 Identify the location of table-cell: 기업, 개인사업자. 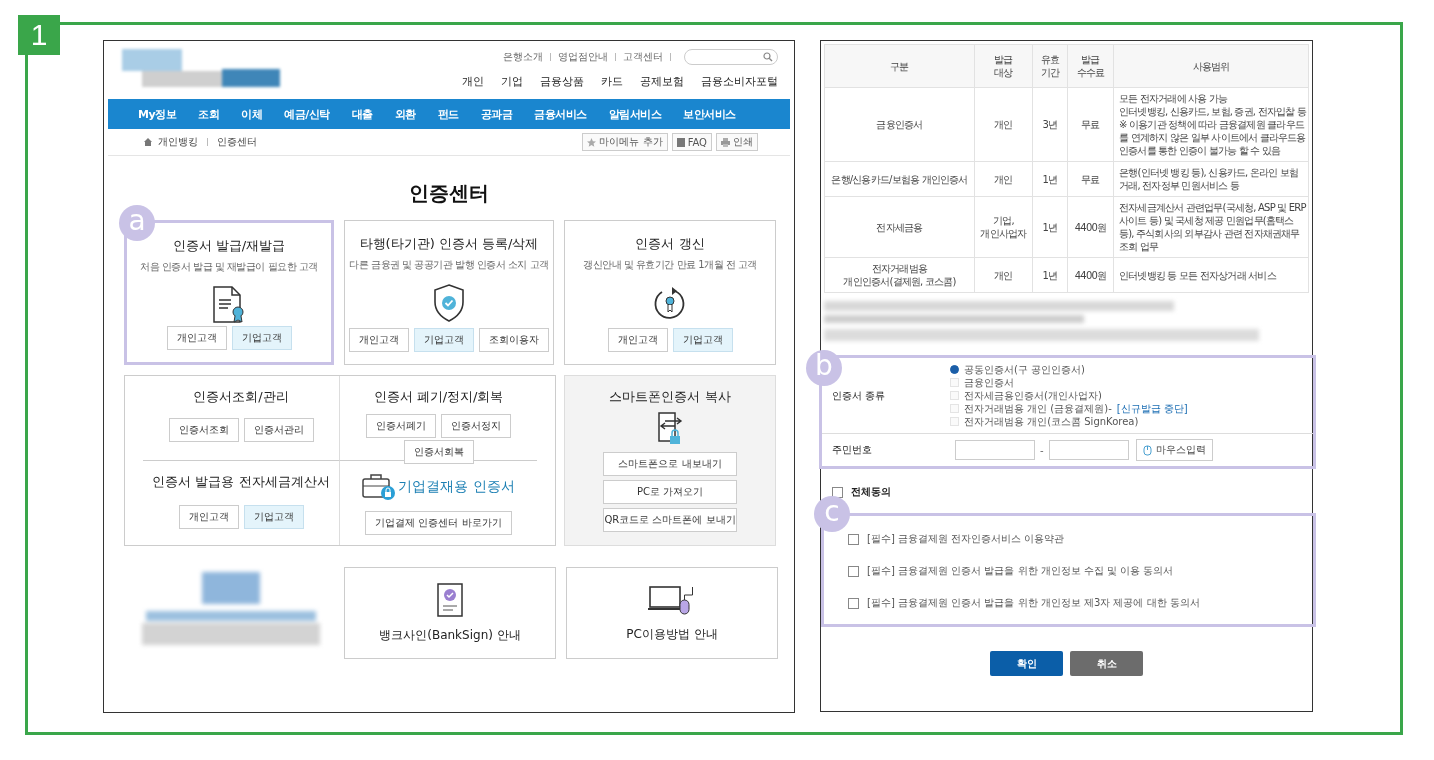
(1003, 227).